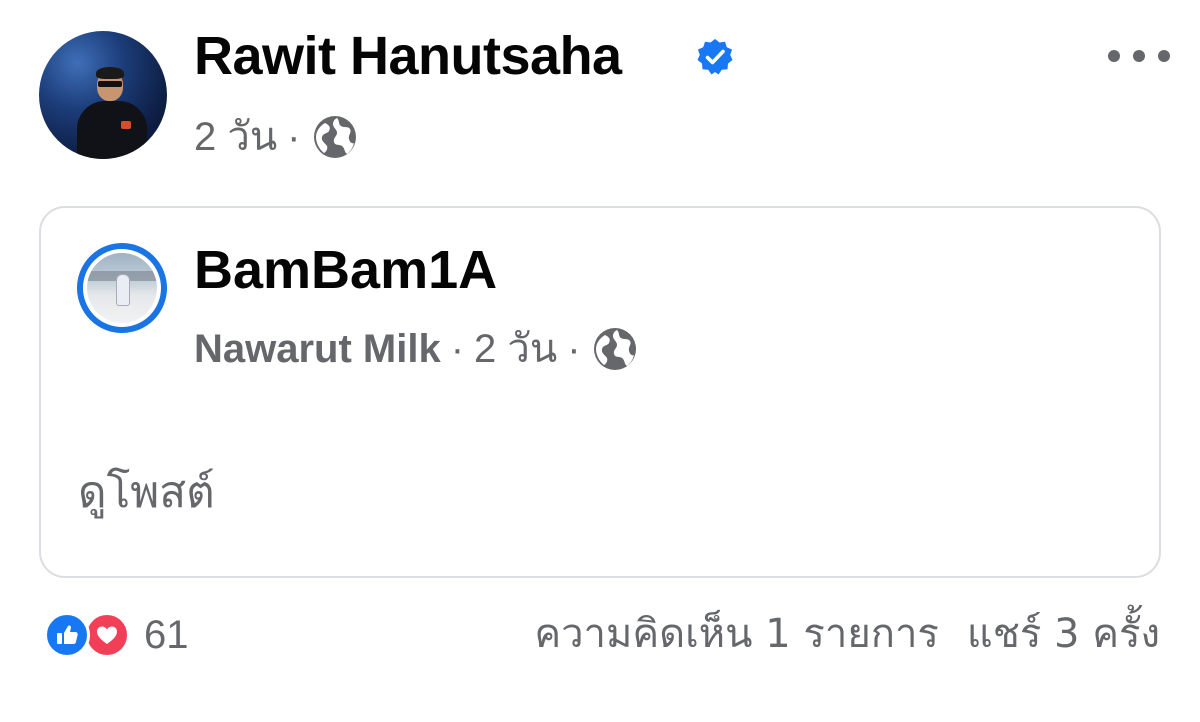 This screenshot has height=722, width=1200. I want to click on shared-post-time: 2 วัน, so click(515, 349).